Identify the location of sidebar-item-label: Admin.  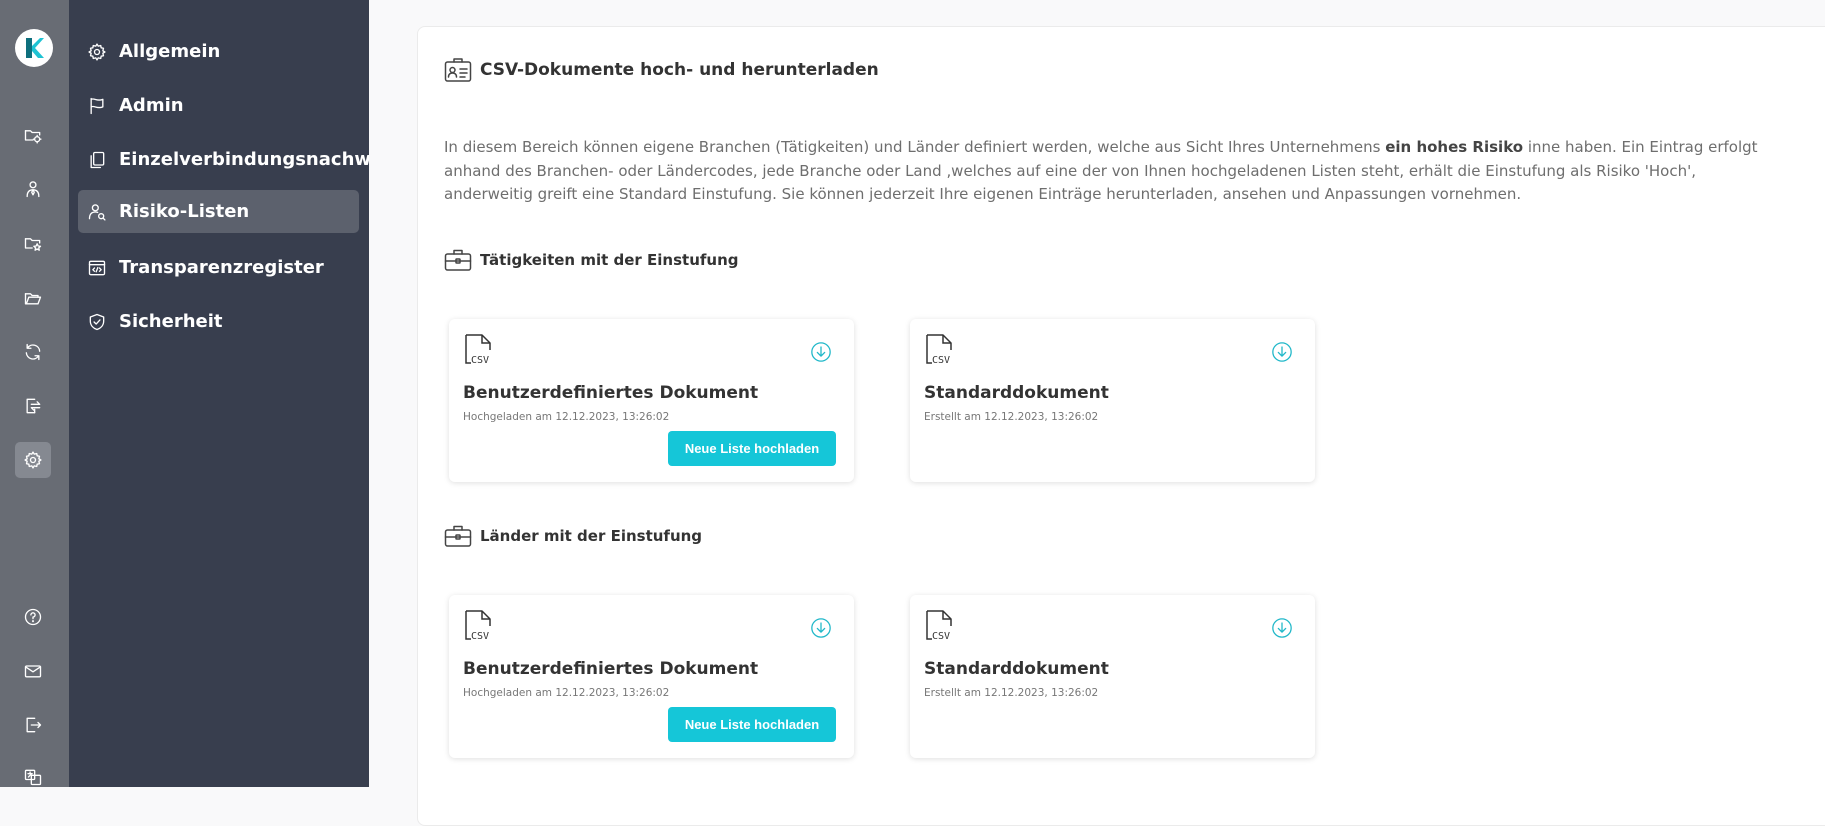
(151, 105).